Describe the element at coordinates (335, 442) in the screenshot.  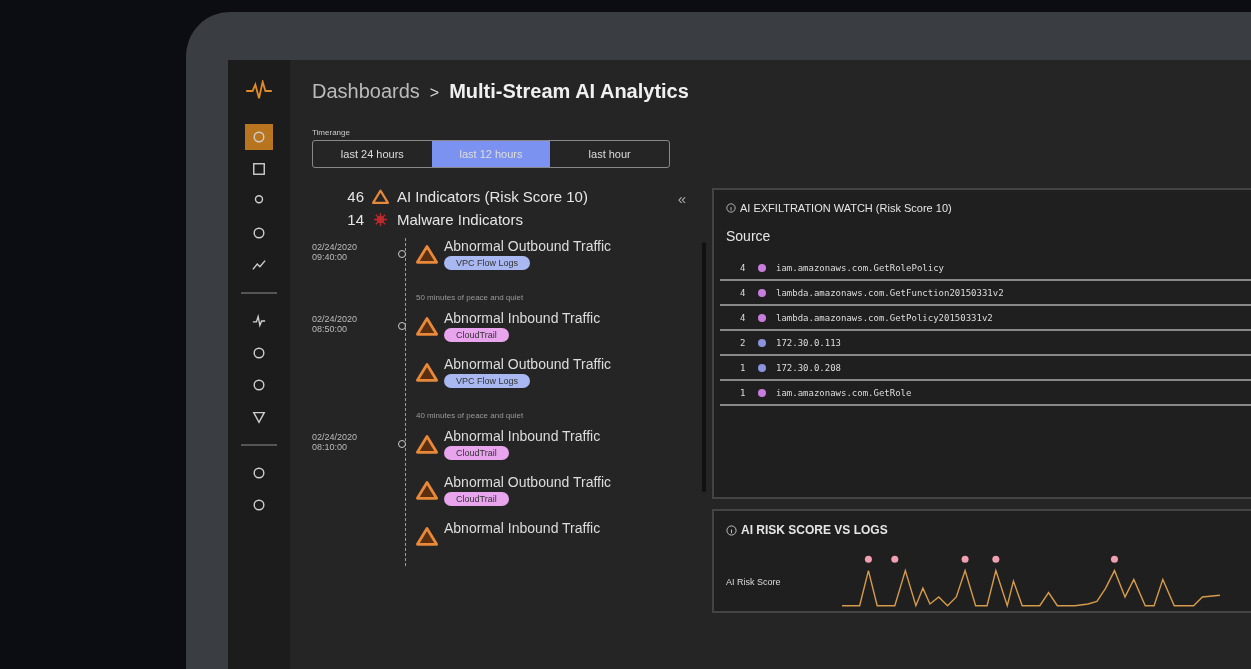
I see `event-timestamp: 02/24/2020 08:10:00` at that location.